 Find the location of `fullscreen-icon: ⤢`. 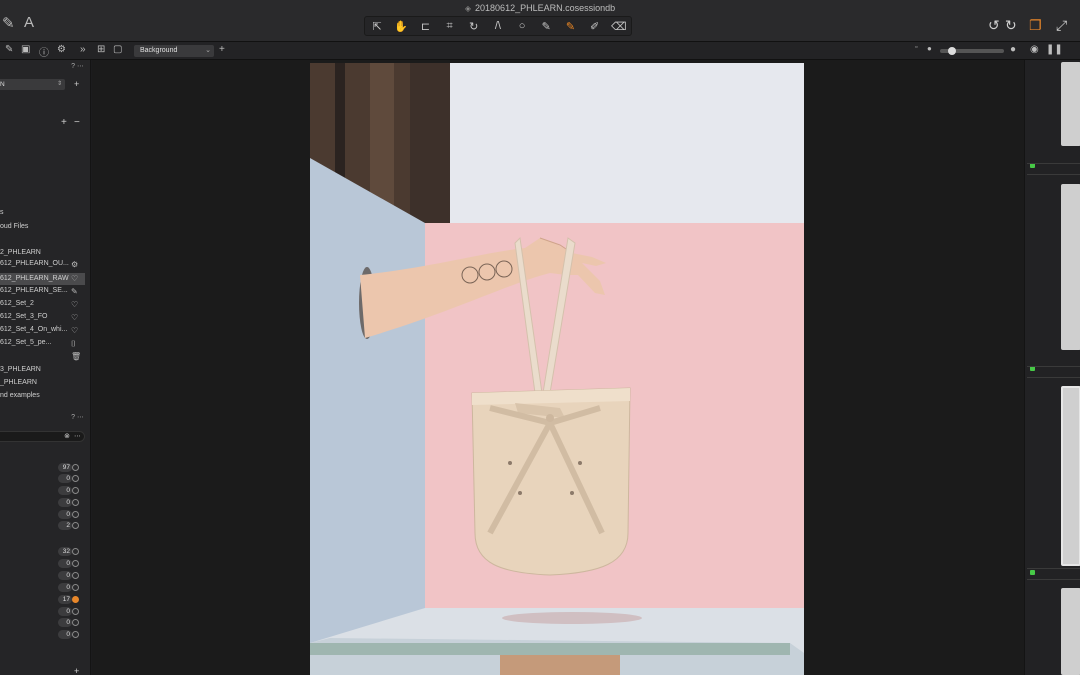

fullscreen-icon: ⤢ is located at coordinates (1061, 25).